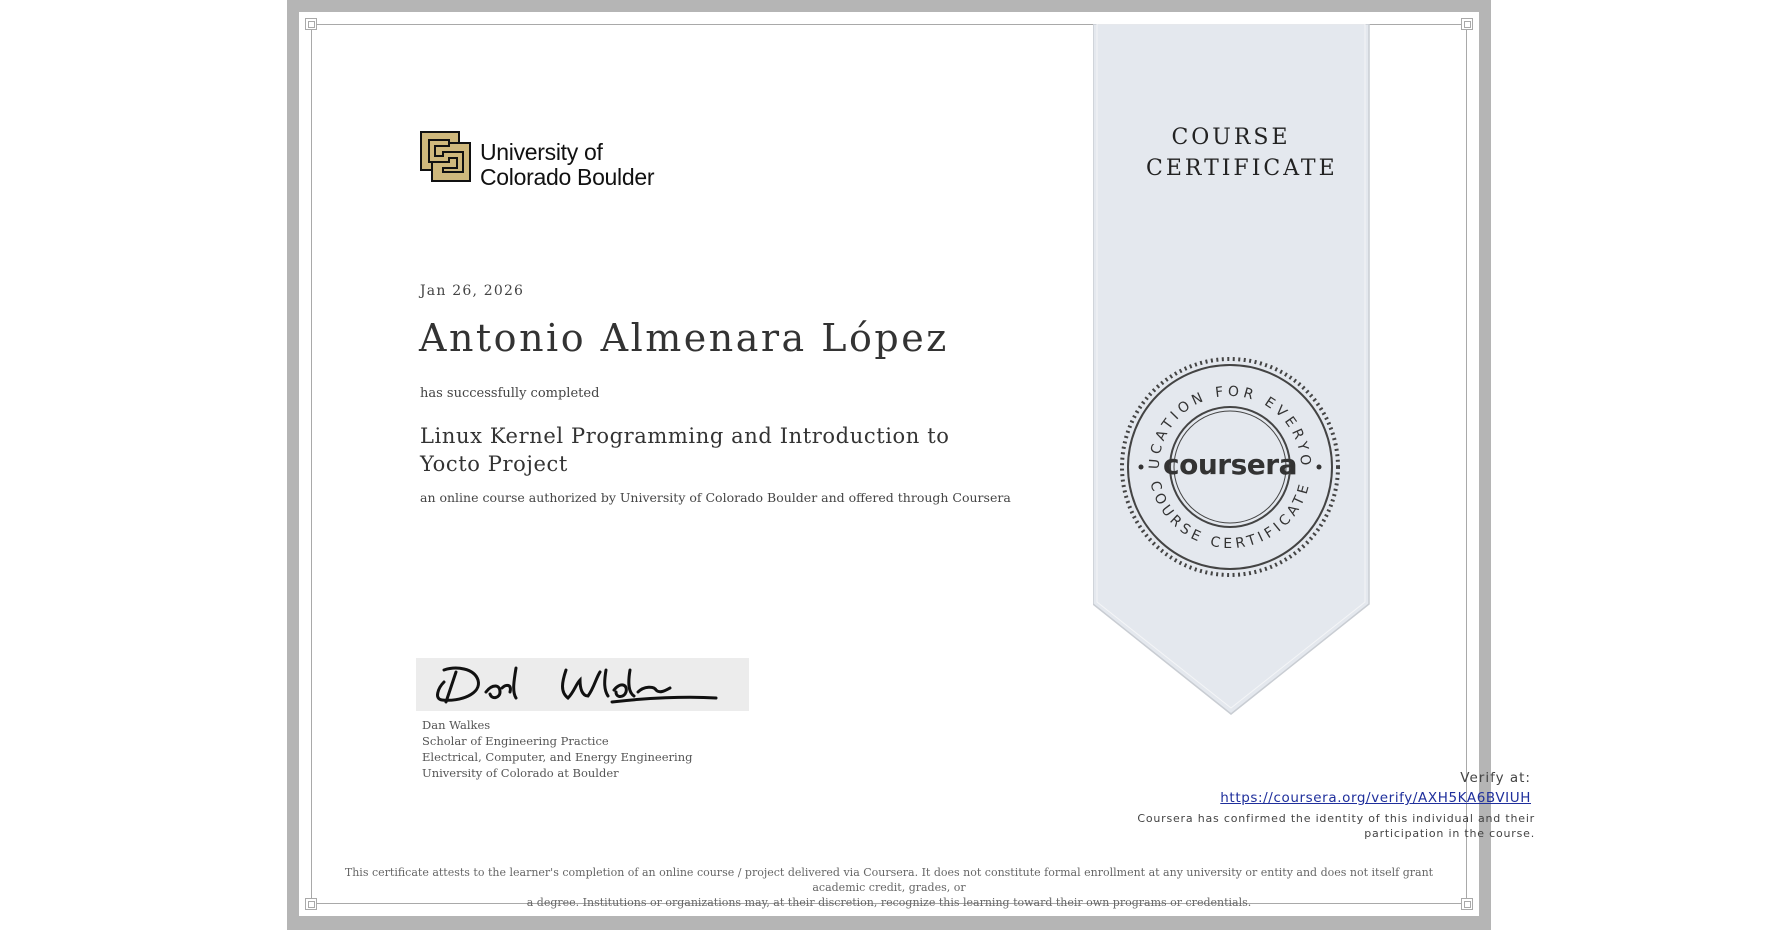 The height and width of the screenshot is (930, 1772). Describe the element at coordinates (445, 156) in the screenshot. I see `cu-logo-icon` at that location.